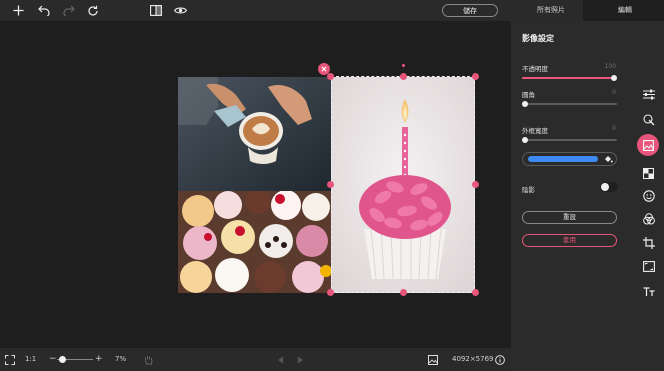 The image size is (664, 371). What do you see at coordinates (528, 190) in the screenshot?
I see `shadow-label: 陰影` at bounding box center [528, 190].